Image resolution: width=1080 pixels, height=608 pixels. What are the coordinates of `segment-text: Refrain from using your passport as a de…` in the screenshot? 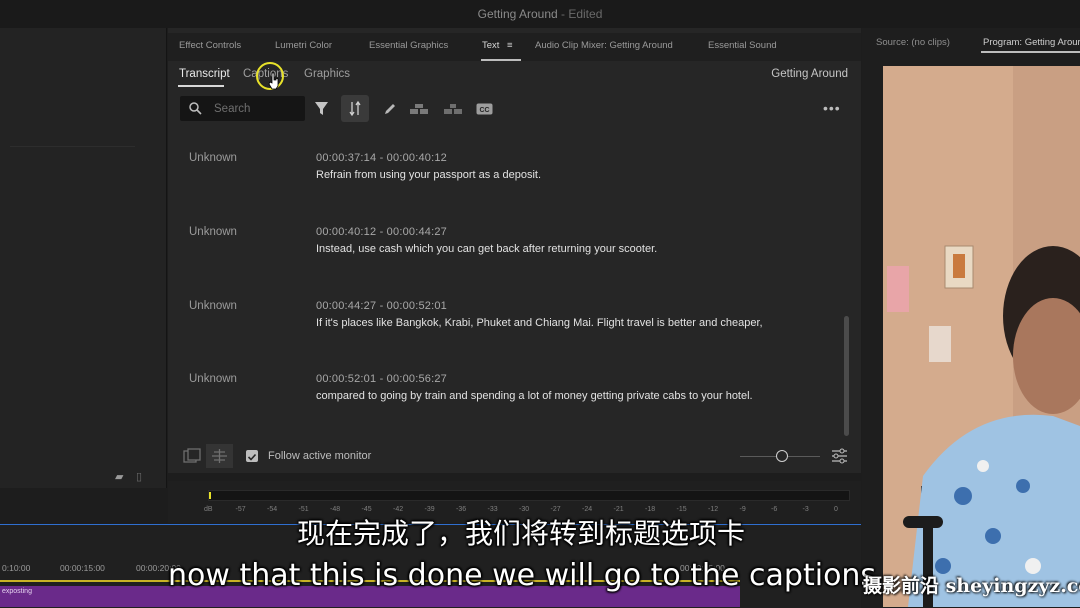 It's located at (428, 175).